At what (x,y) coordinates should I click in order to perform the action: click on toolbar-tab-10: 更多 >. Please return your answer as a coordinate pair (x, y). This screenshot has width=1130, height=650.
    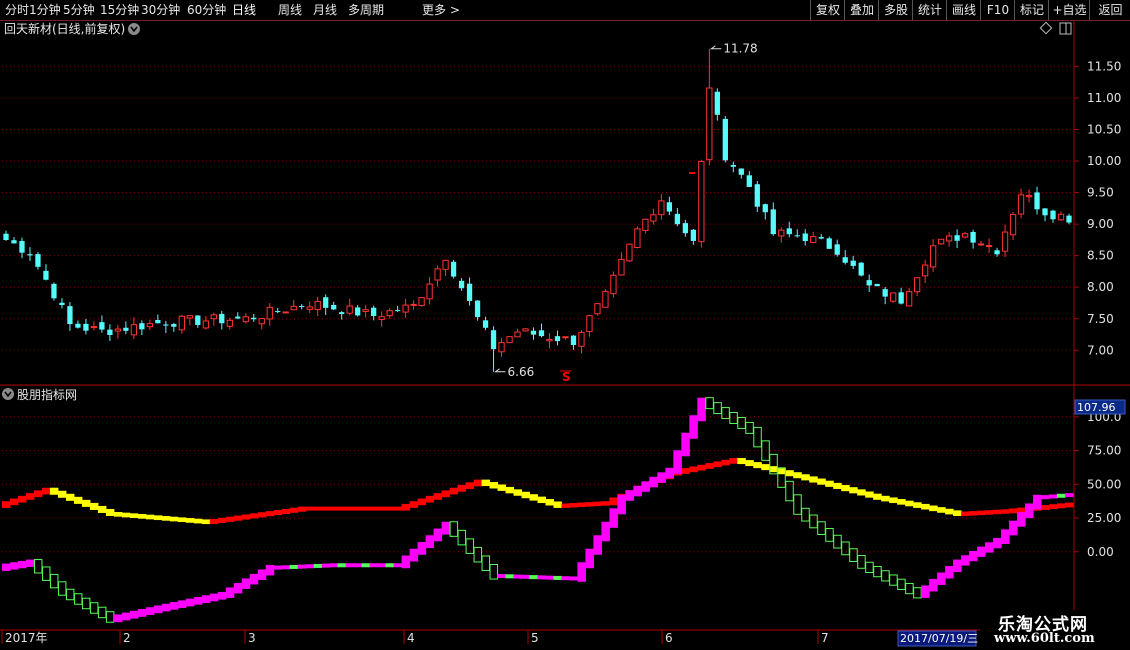
    Looking at the image, I should click on (441, 10).